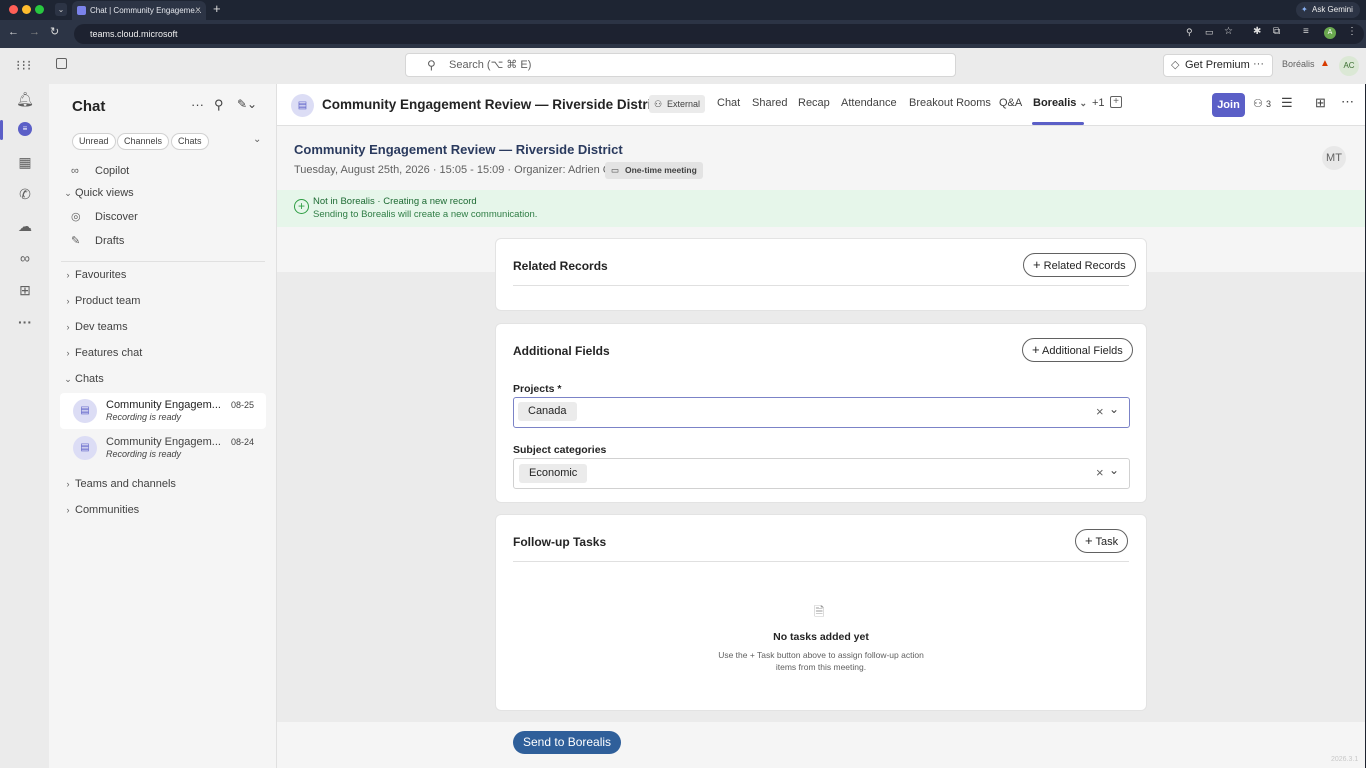 The width and height of the screenshot is (1366, 768). Describe the element at coordinates (163, 193) in the screenshot. I see `section-quick-views: ⌄ Quick views` at that location.